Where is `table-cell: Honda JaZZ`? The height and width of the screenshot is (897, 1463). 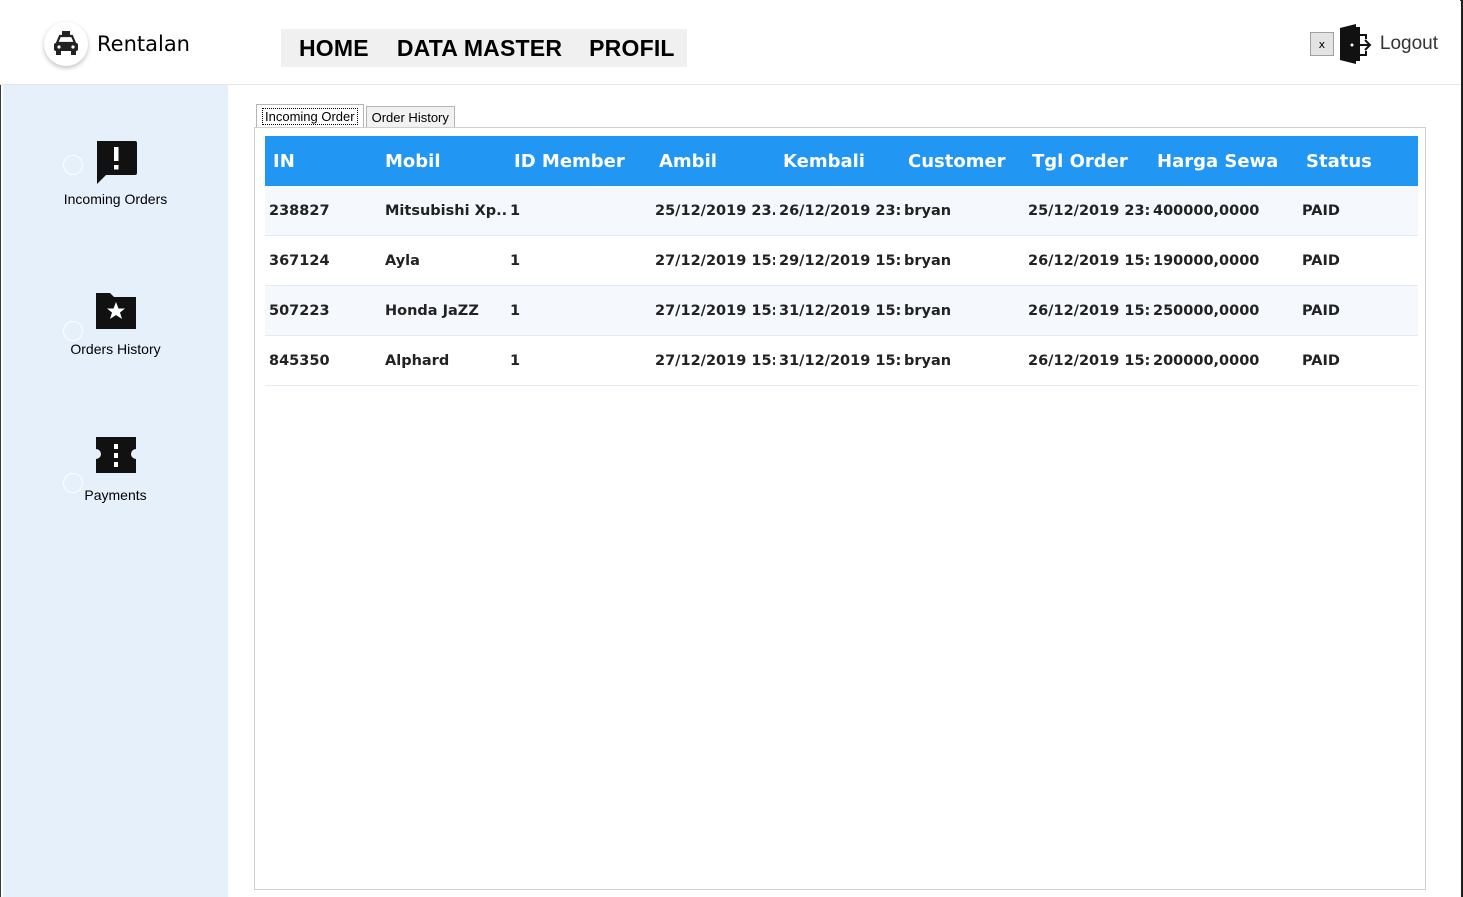
table-cell: Honda JaZZ is located at coordinates (432, 310).